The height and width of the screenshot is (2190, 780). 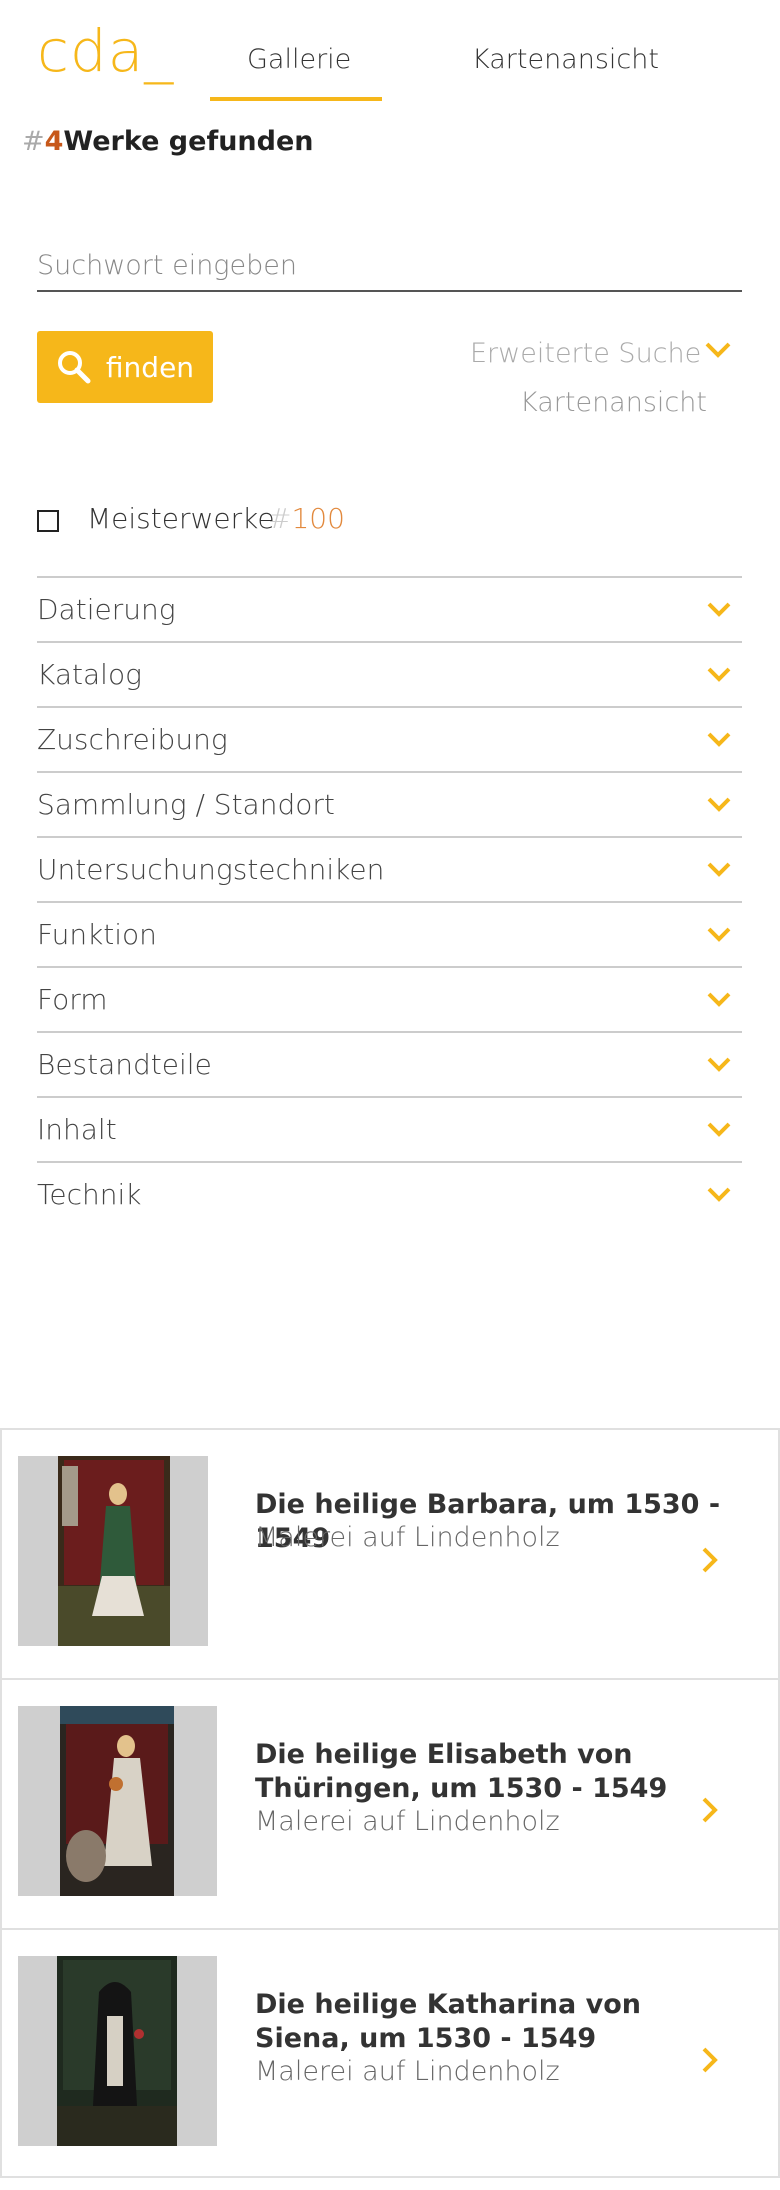 What do you see at coordinates (389, 803) in the screenshot?
I see `filter-sammlung-standort: Sammlung / Standort` at bounding box center [389, 803].